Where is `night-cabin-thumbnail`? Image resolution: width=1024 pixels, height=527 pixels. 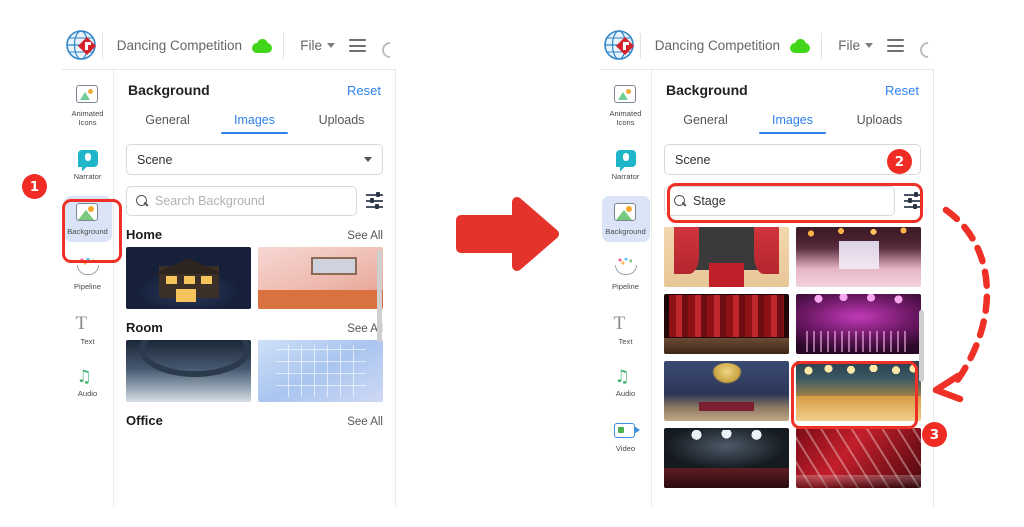
night-cabin-thumbnail is located at coordinates (188, 278).